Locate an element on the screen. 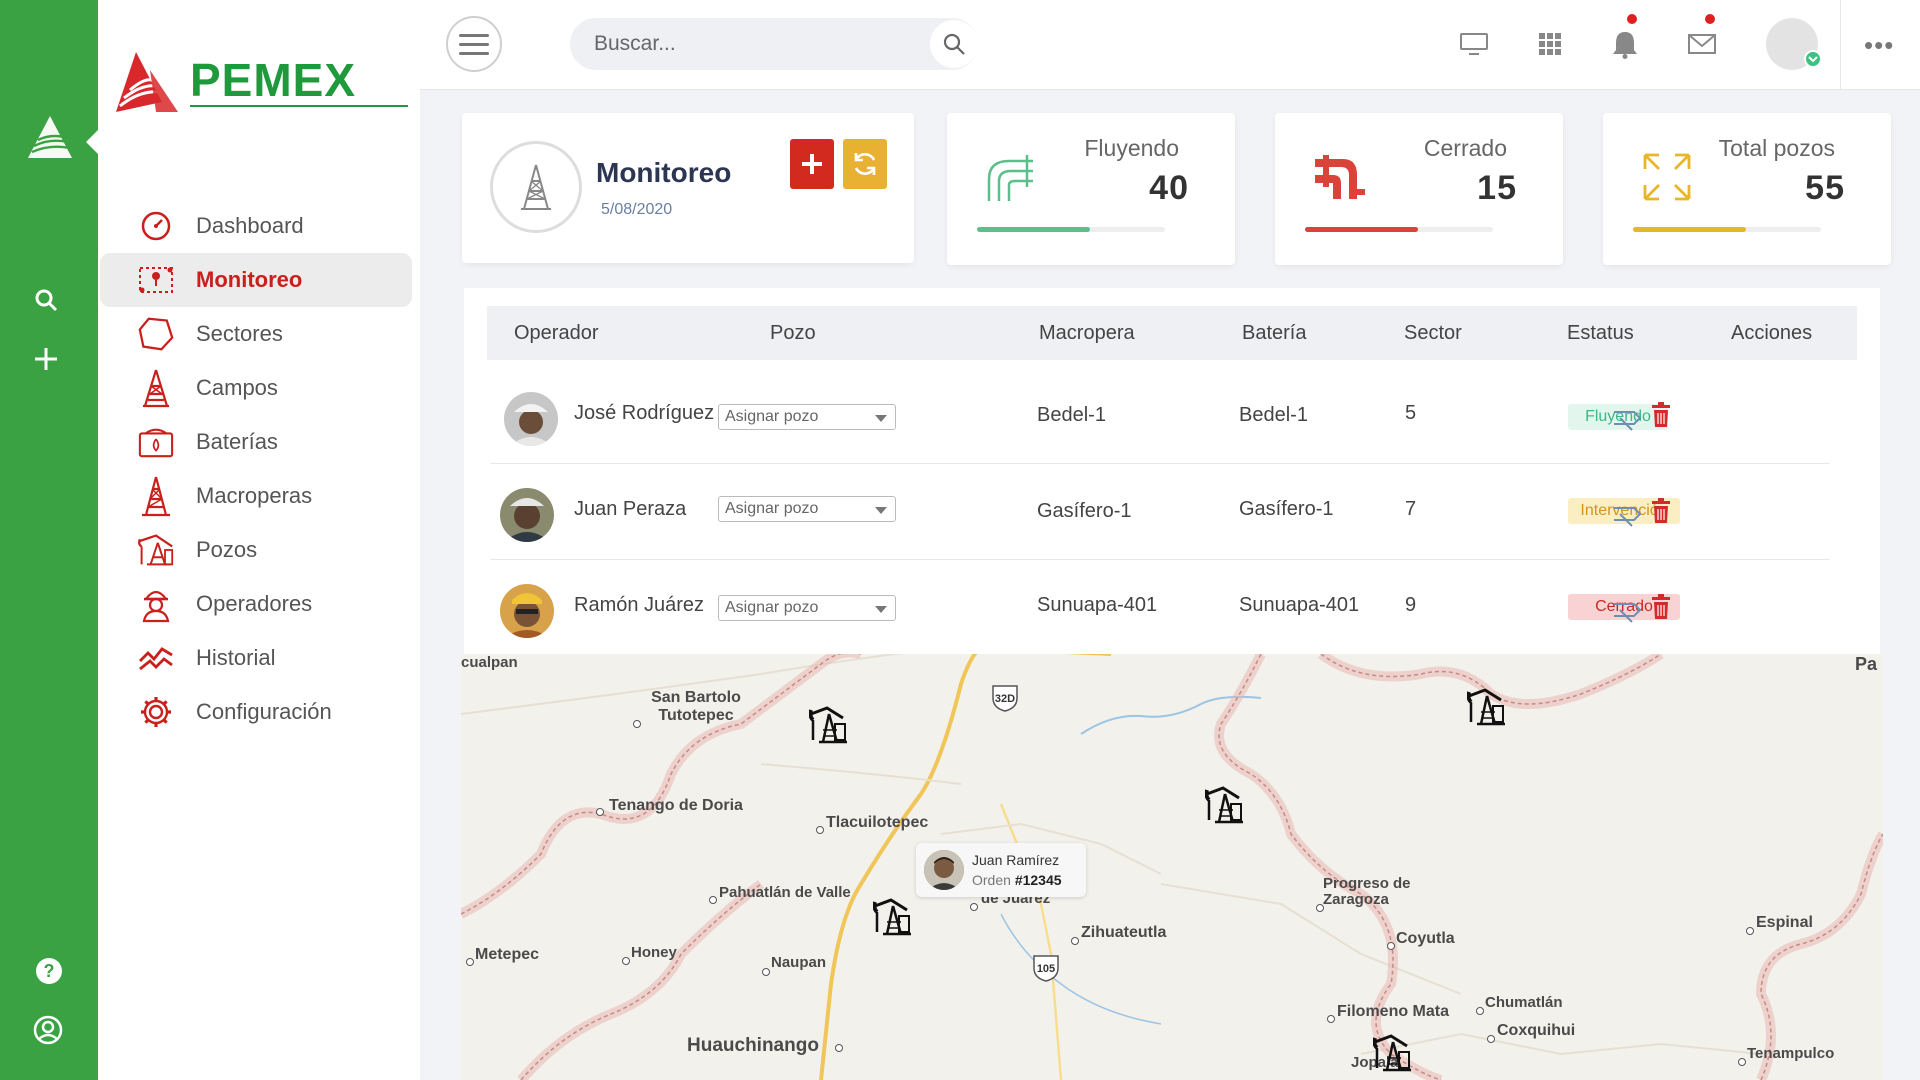 Image resolution: width=1920 pixels, height=1080 pixels. pemex-logo: PEMEX is located at coordinates (266, 85).